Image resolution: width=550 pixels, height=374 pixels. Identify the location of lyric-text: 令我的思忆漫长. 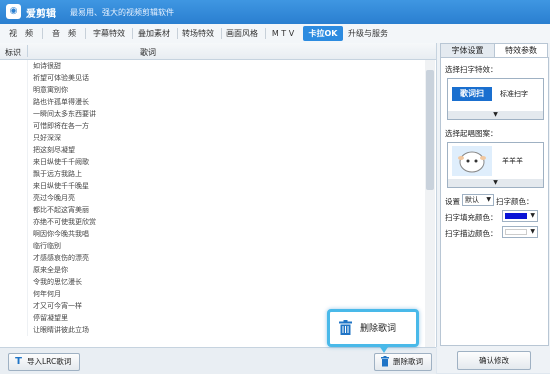
(57, 282).